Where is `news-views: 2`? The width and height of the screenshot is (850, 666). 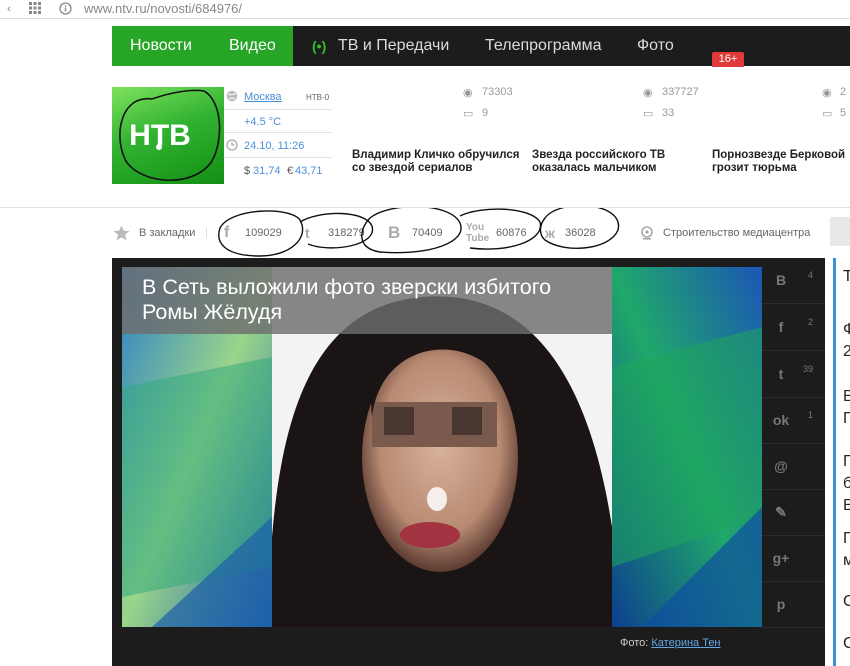 news-views: 2 is located at coordinates (843, 92).